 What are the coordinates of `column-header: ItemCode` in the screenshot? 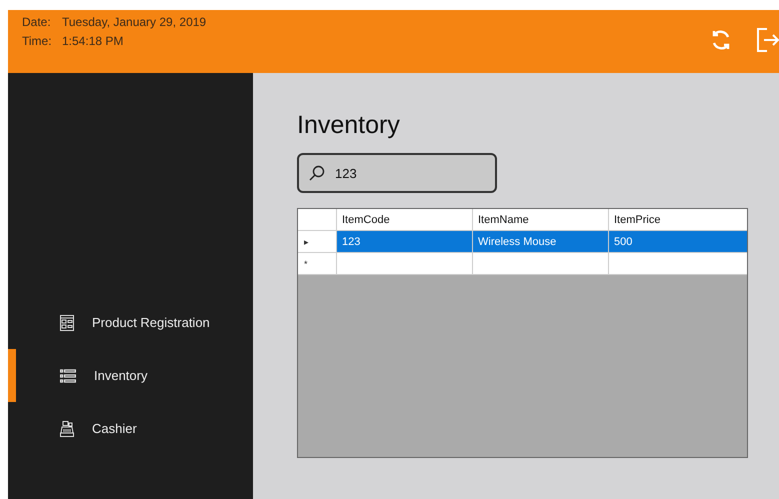 It's located at (405, 219).